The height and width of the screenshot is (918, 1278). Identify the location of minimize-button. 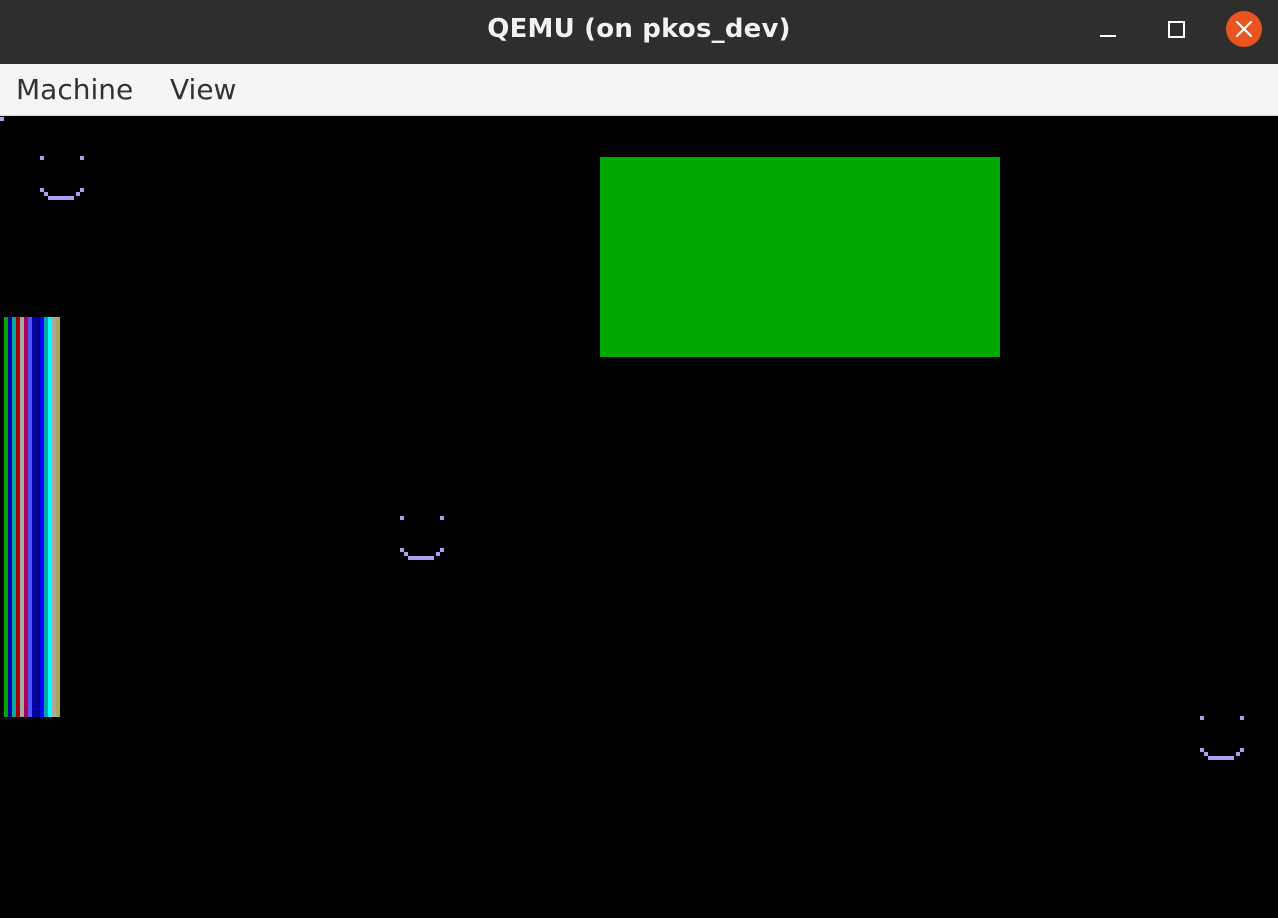
(1108, 29).